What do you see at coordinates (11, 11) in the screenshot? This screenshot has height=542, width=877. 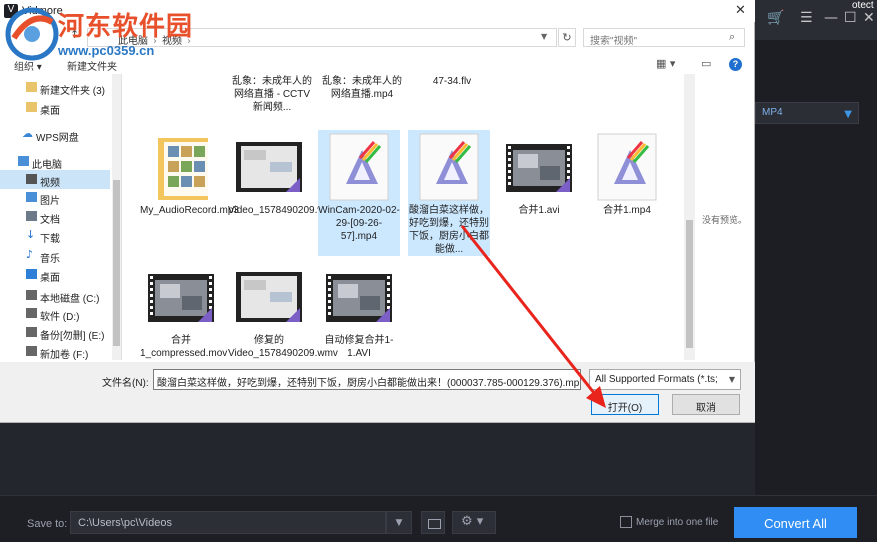 I see `vidmore-logo-icon: V` at bounding box center [11, 11].